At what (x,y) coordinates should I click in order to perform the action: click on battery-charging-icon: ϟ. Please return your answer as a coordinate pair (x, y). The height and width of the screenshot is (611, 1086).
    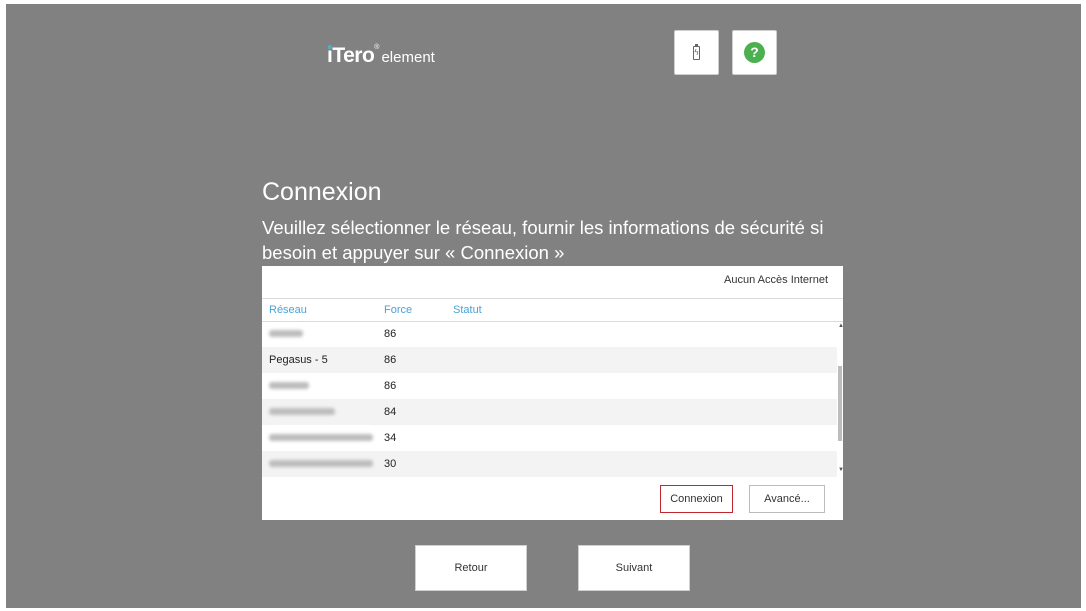
    Looking at the image, I should click on (696, 51).